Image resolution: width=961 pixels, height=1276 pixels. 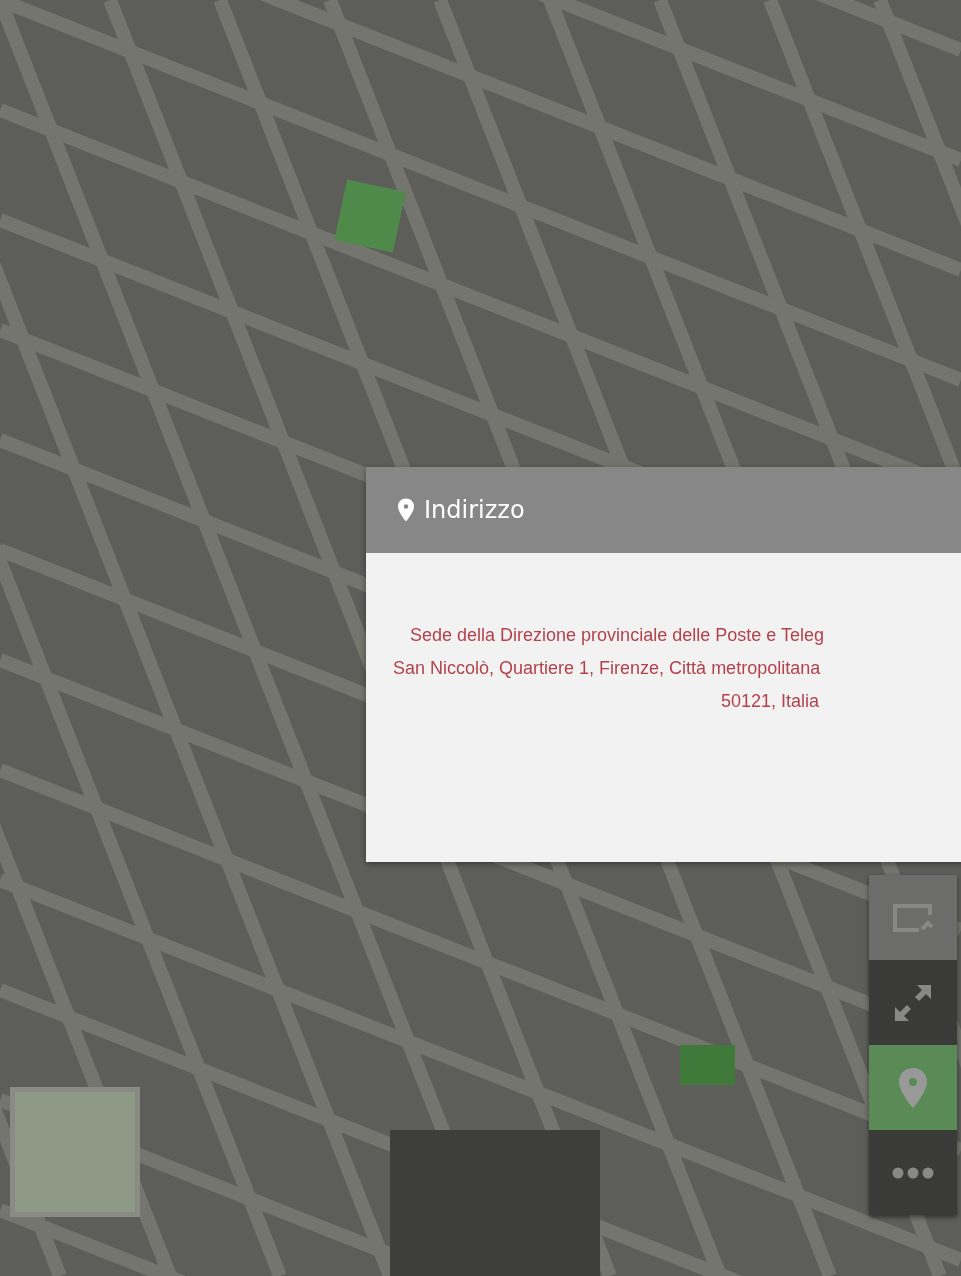 I want to click on more-icon, so click(x=913, y=1172).